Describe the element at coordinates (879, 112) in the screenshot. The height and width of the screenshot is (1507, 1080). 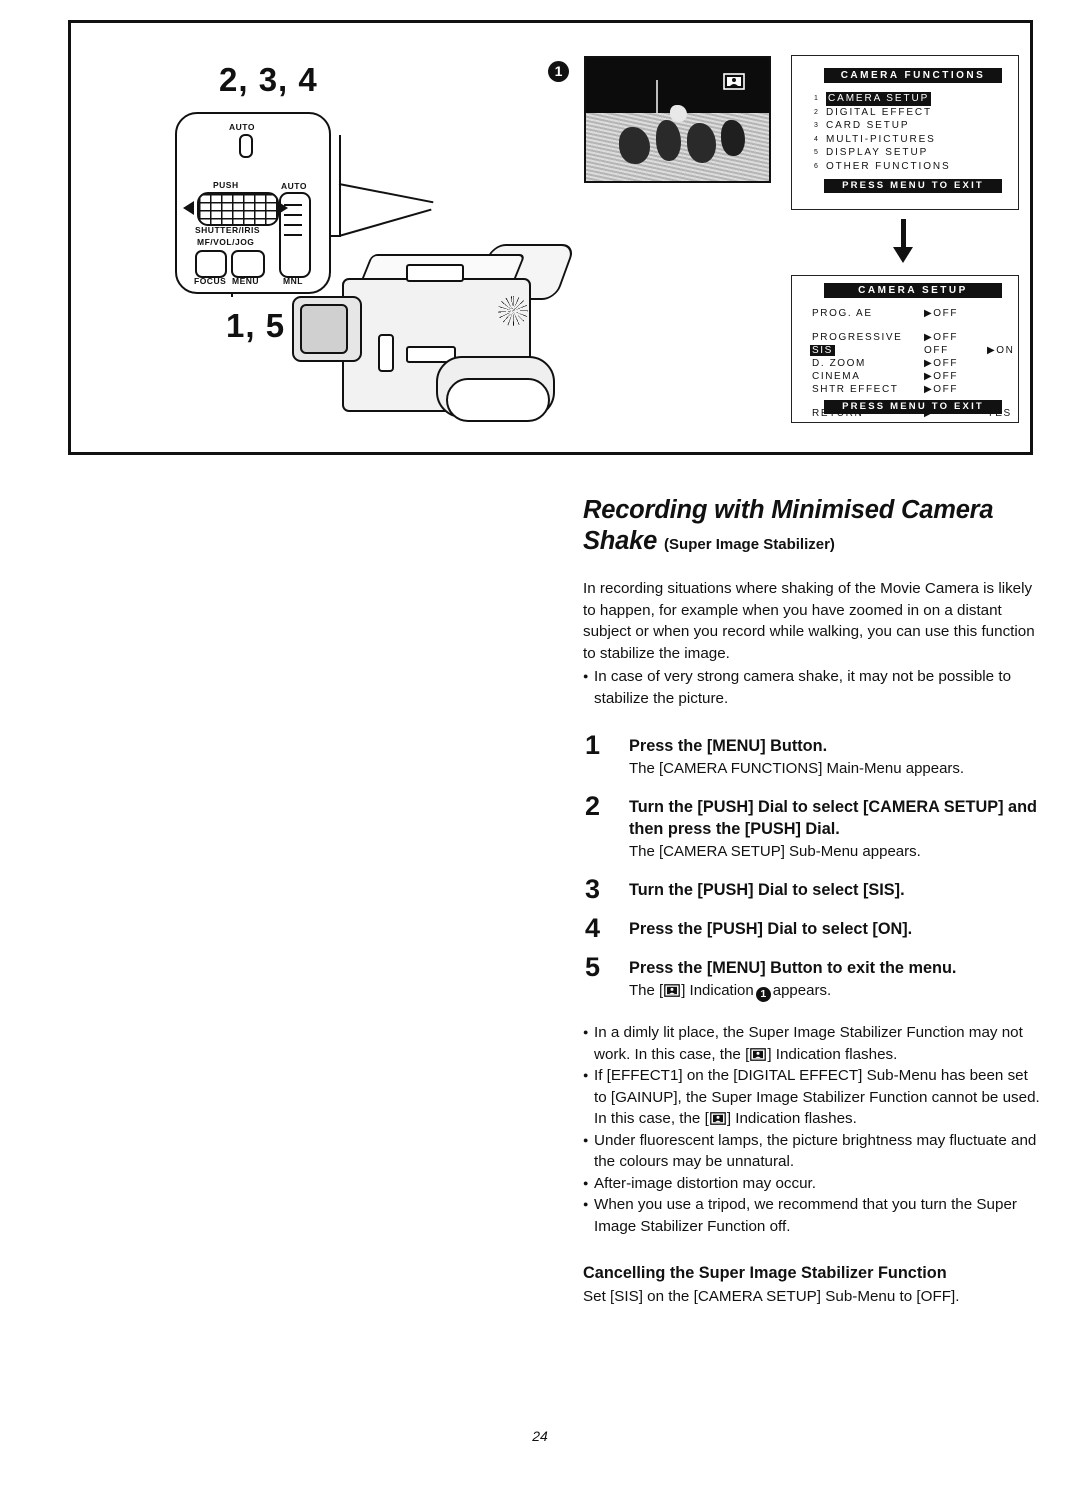
I see `osd-item-label: DIGITAL EFFECT` at that location.